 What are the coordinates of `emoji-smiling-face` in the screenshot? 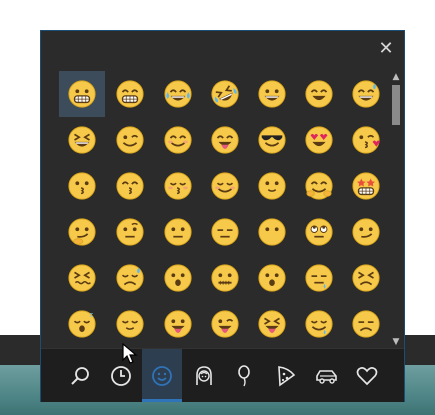 It's located at (225, 186).